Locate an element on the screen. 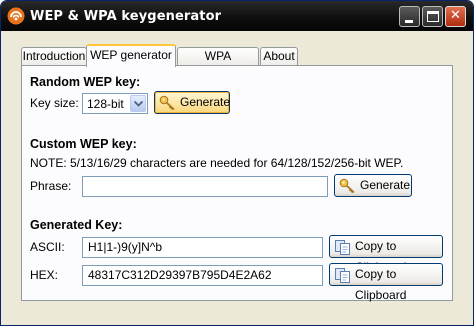  custom-generate-button: Generate is located at coordinates (373, 185).